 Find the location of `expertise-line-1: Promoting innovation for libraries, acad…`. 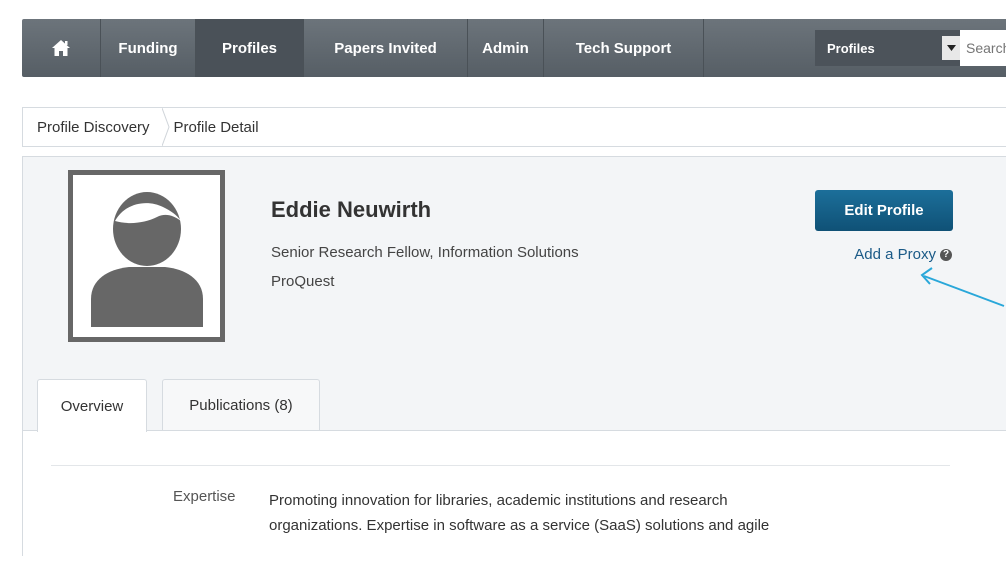

expertise-line-1: Promoting innovation for libraries, acad… is located at coordinates (498, 500).